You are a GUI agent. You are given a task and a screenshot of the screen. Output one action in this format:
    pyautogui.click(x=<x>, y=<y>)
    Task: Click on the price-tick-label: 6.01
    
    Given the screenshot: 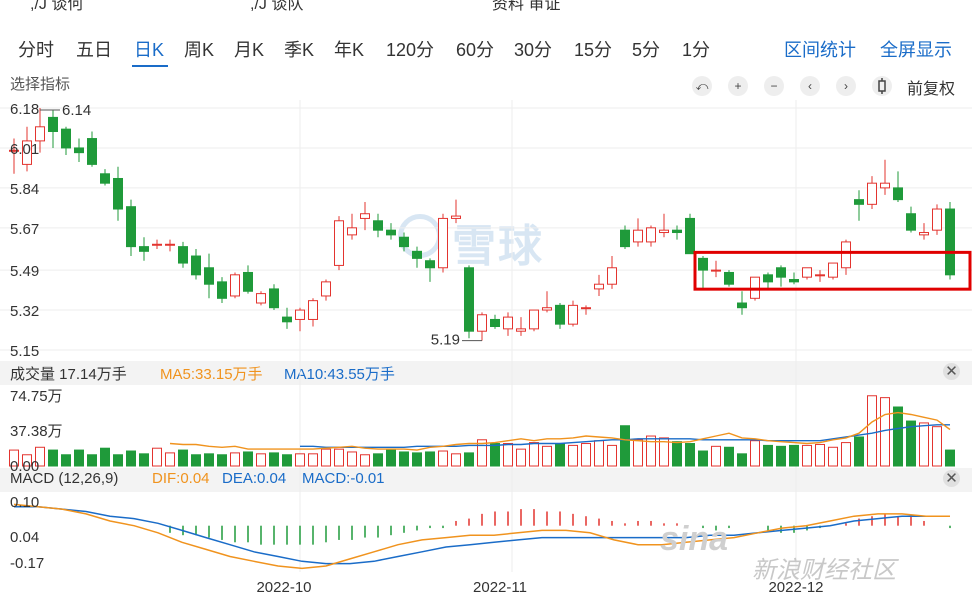 What is the action you would take?
    pyautogui.click(x=24, y=149)
    